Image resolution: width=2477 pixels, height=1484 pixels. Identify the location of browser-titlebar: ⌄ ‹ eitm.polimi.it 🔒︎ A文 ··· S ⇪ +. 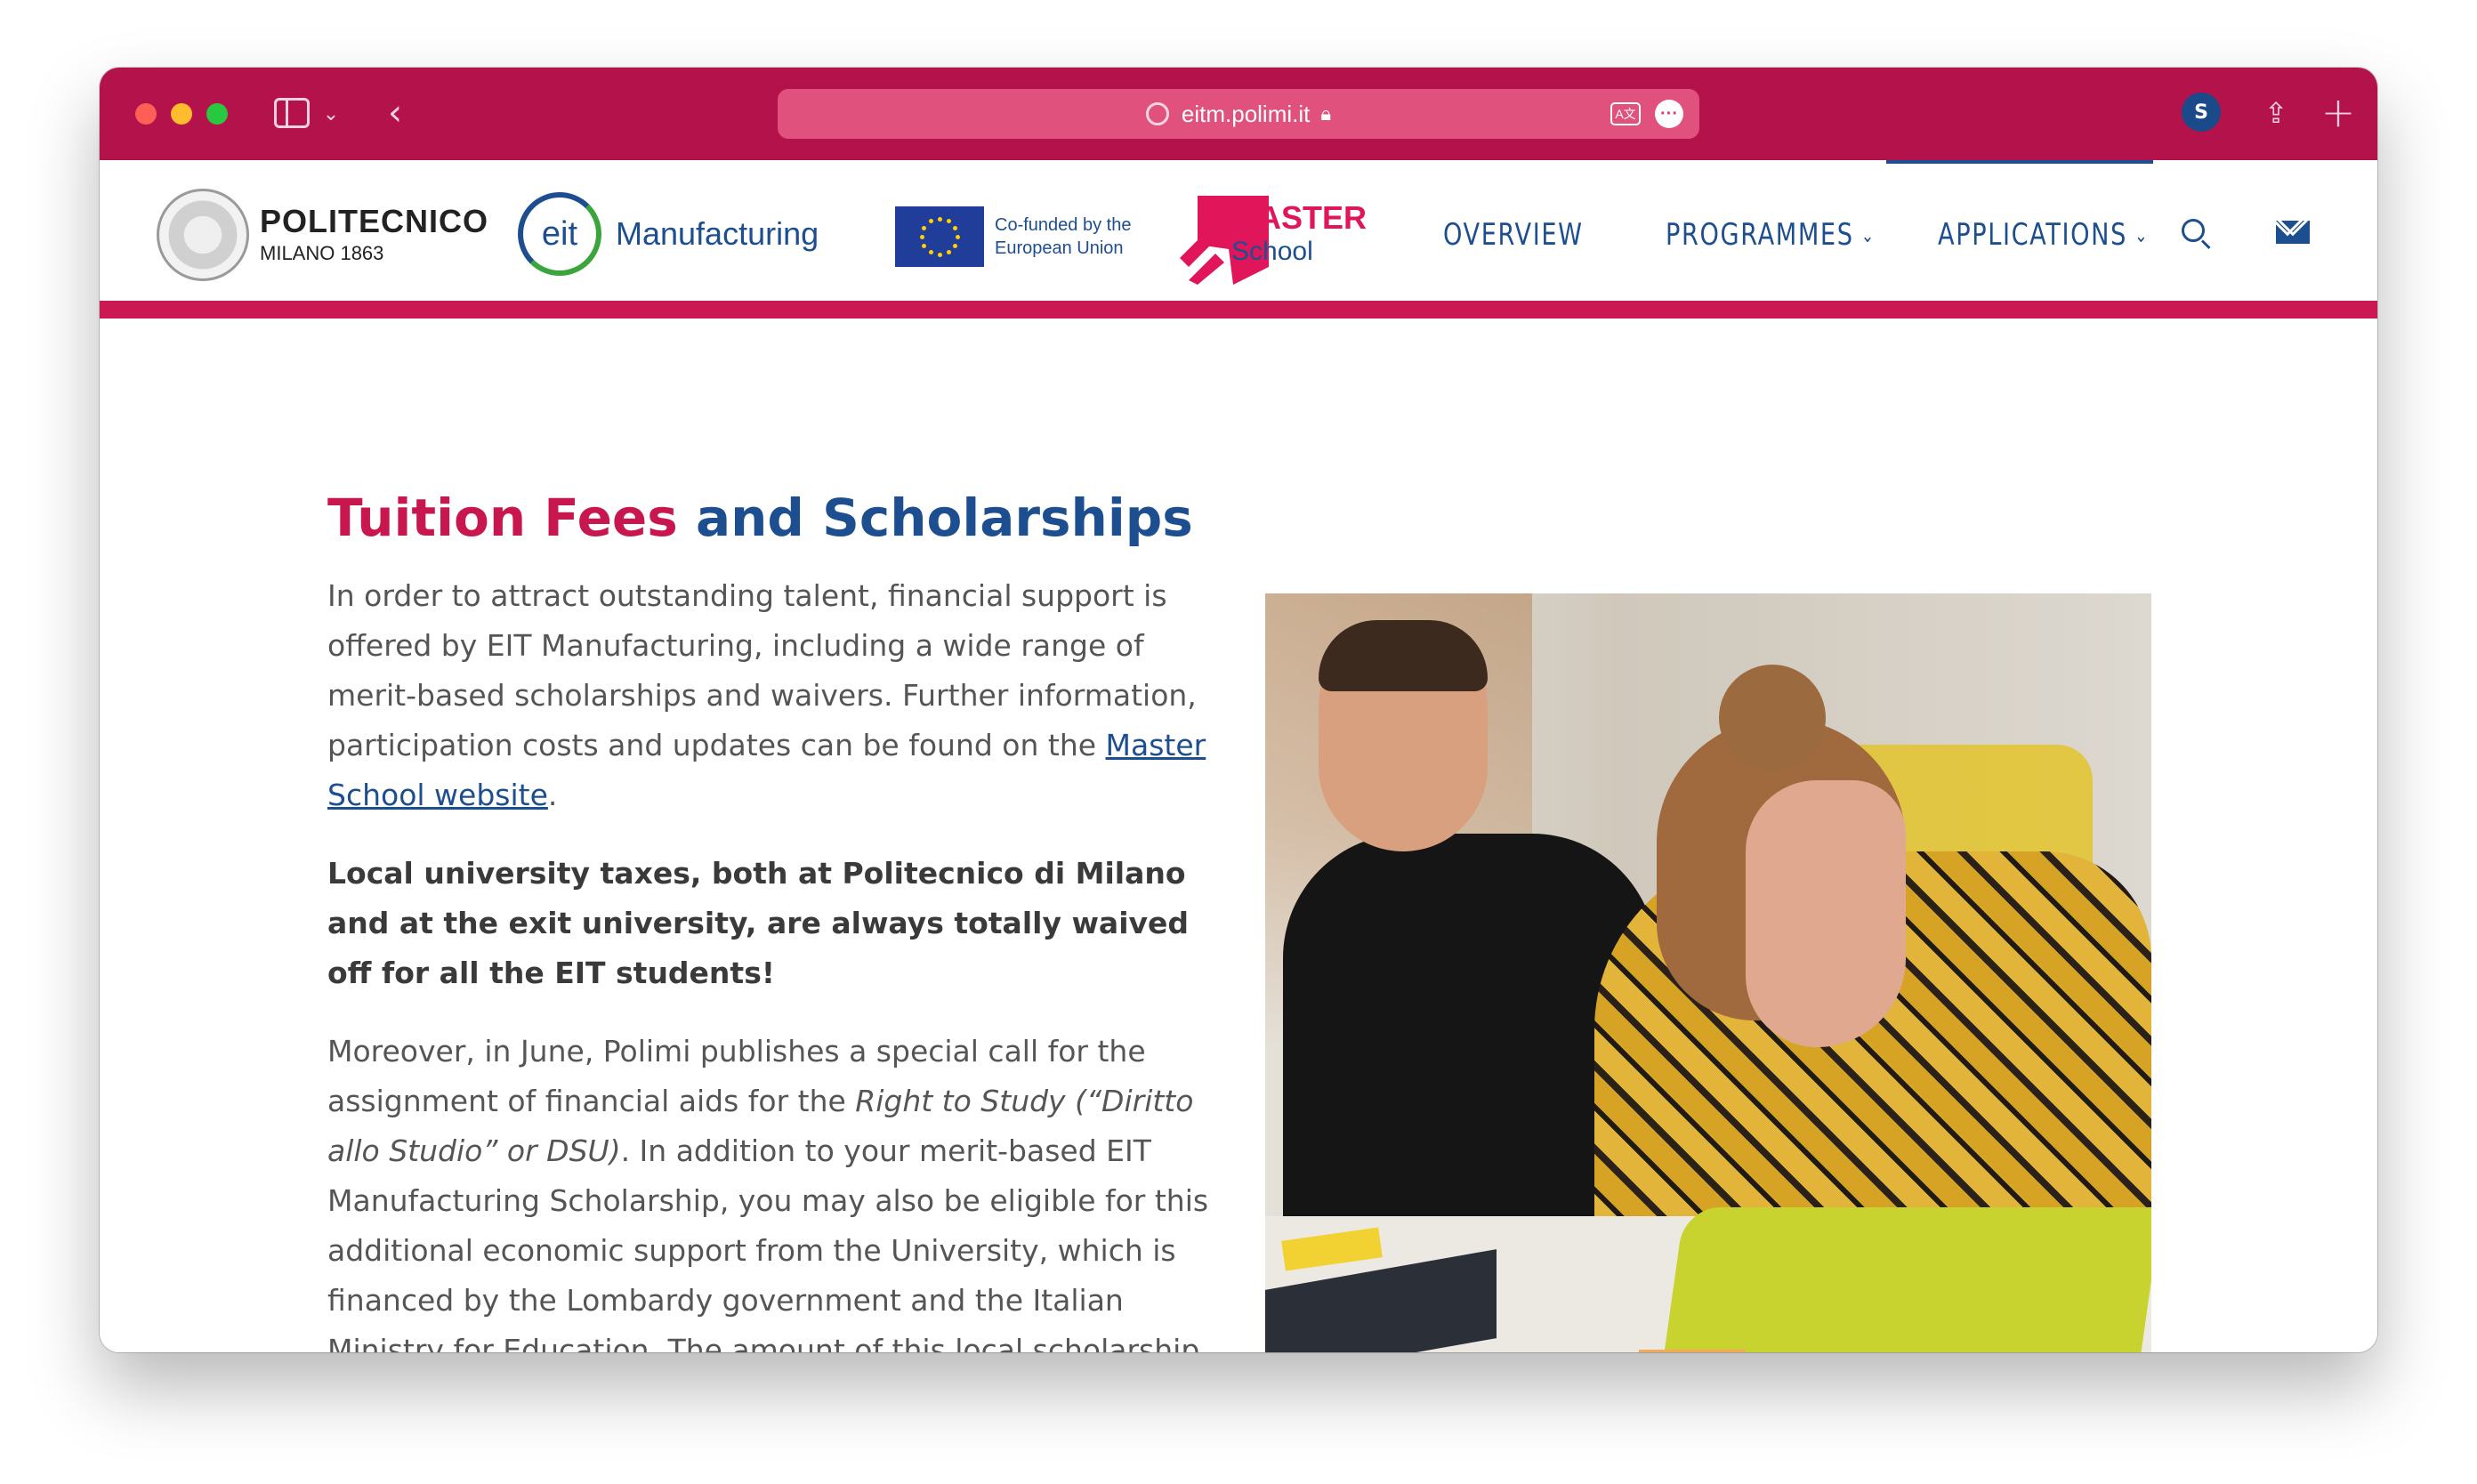
(1238, 114).